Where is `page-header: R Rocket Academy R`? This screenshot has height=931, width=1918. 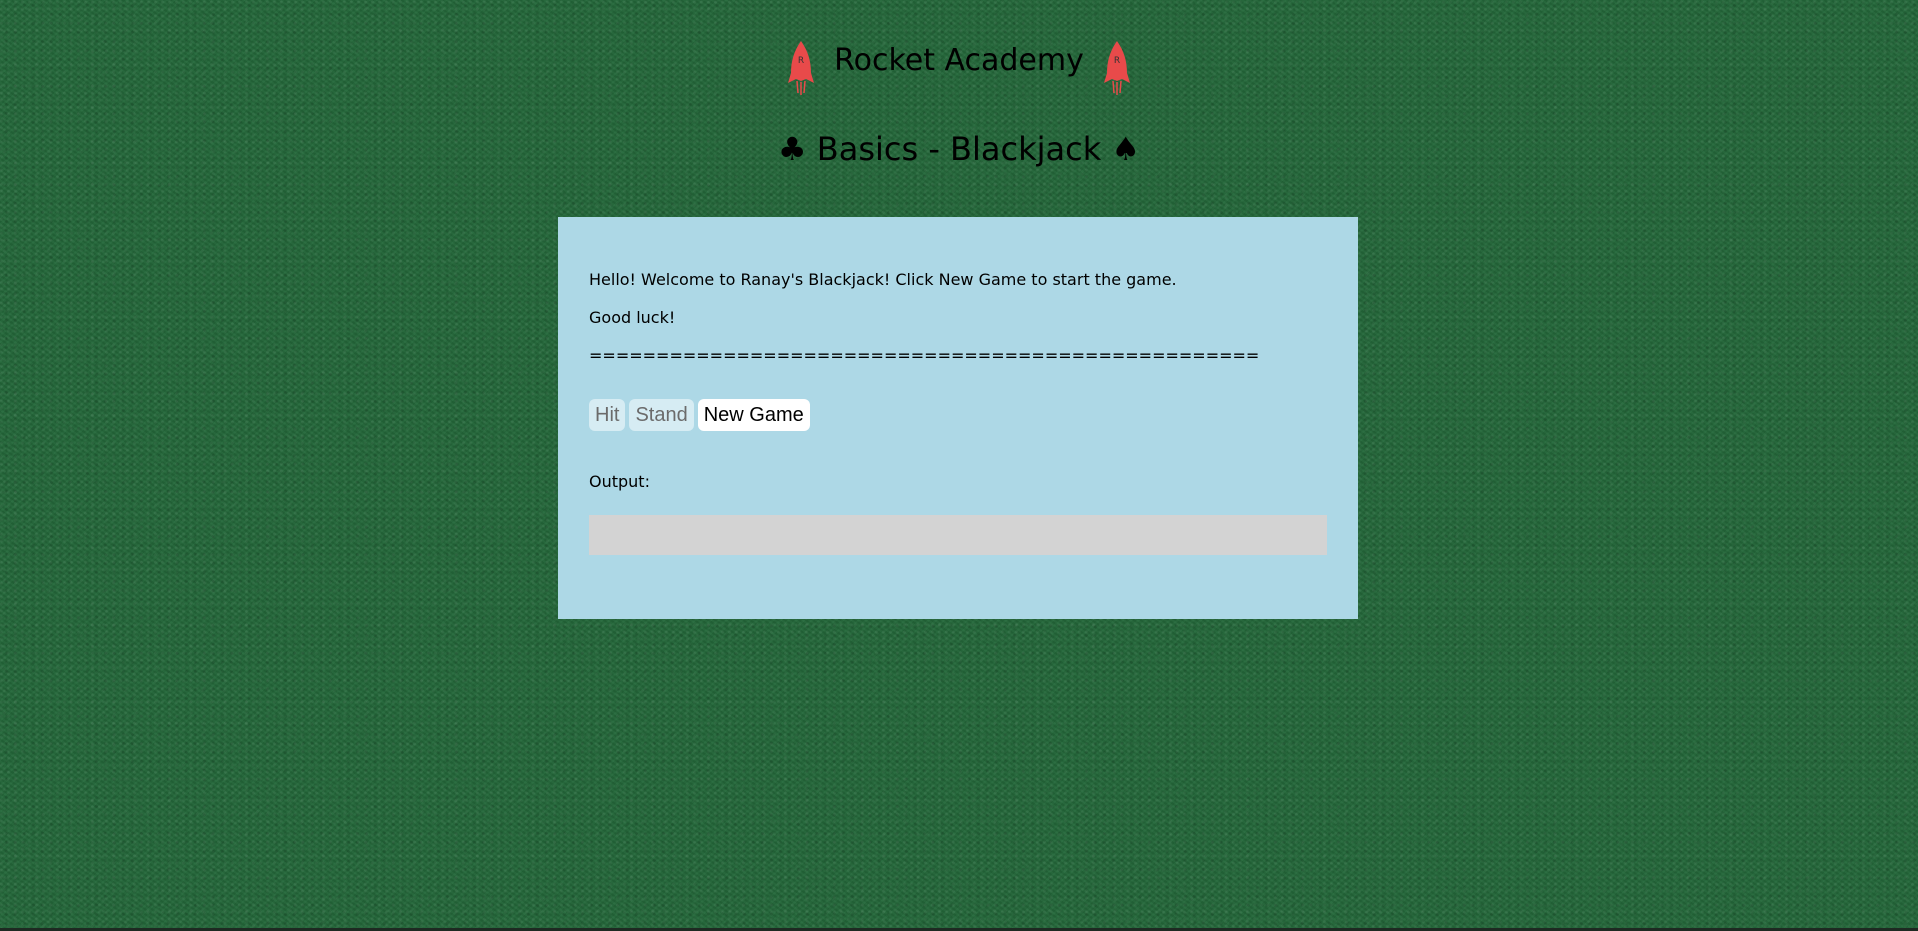
page-header: R Rocket Academy R is located at coordinates (959, 64).